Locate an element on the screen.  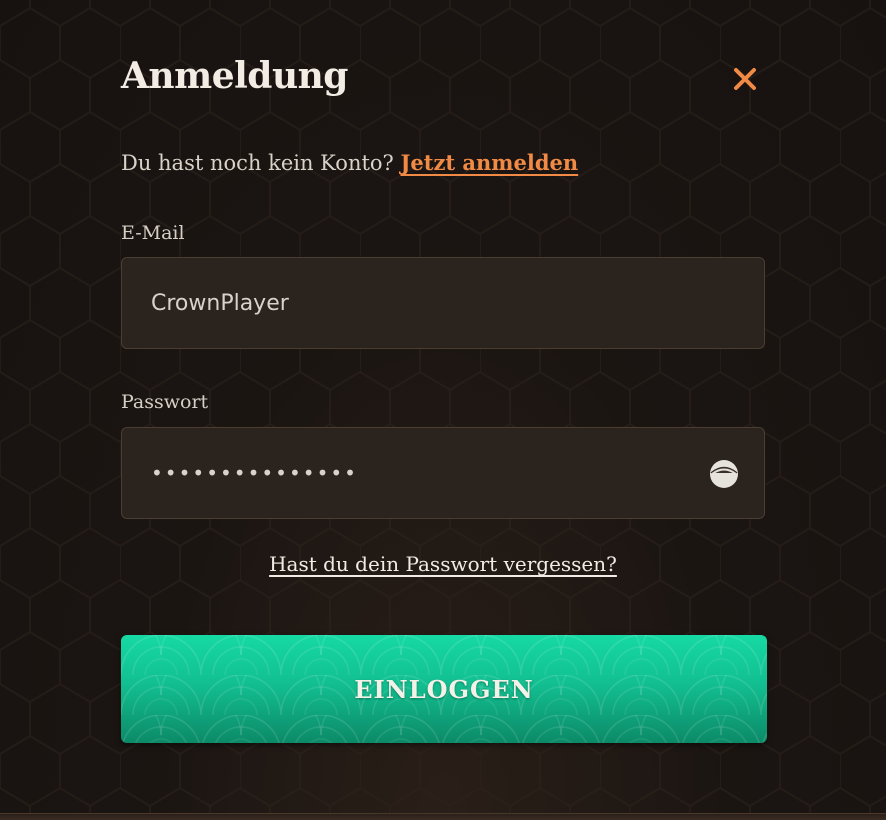
password-value: ••••••••••••••• is located at coordinates (254, 473).